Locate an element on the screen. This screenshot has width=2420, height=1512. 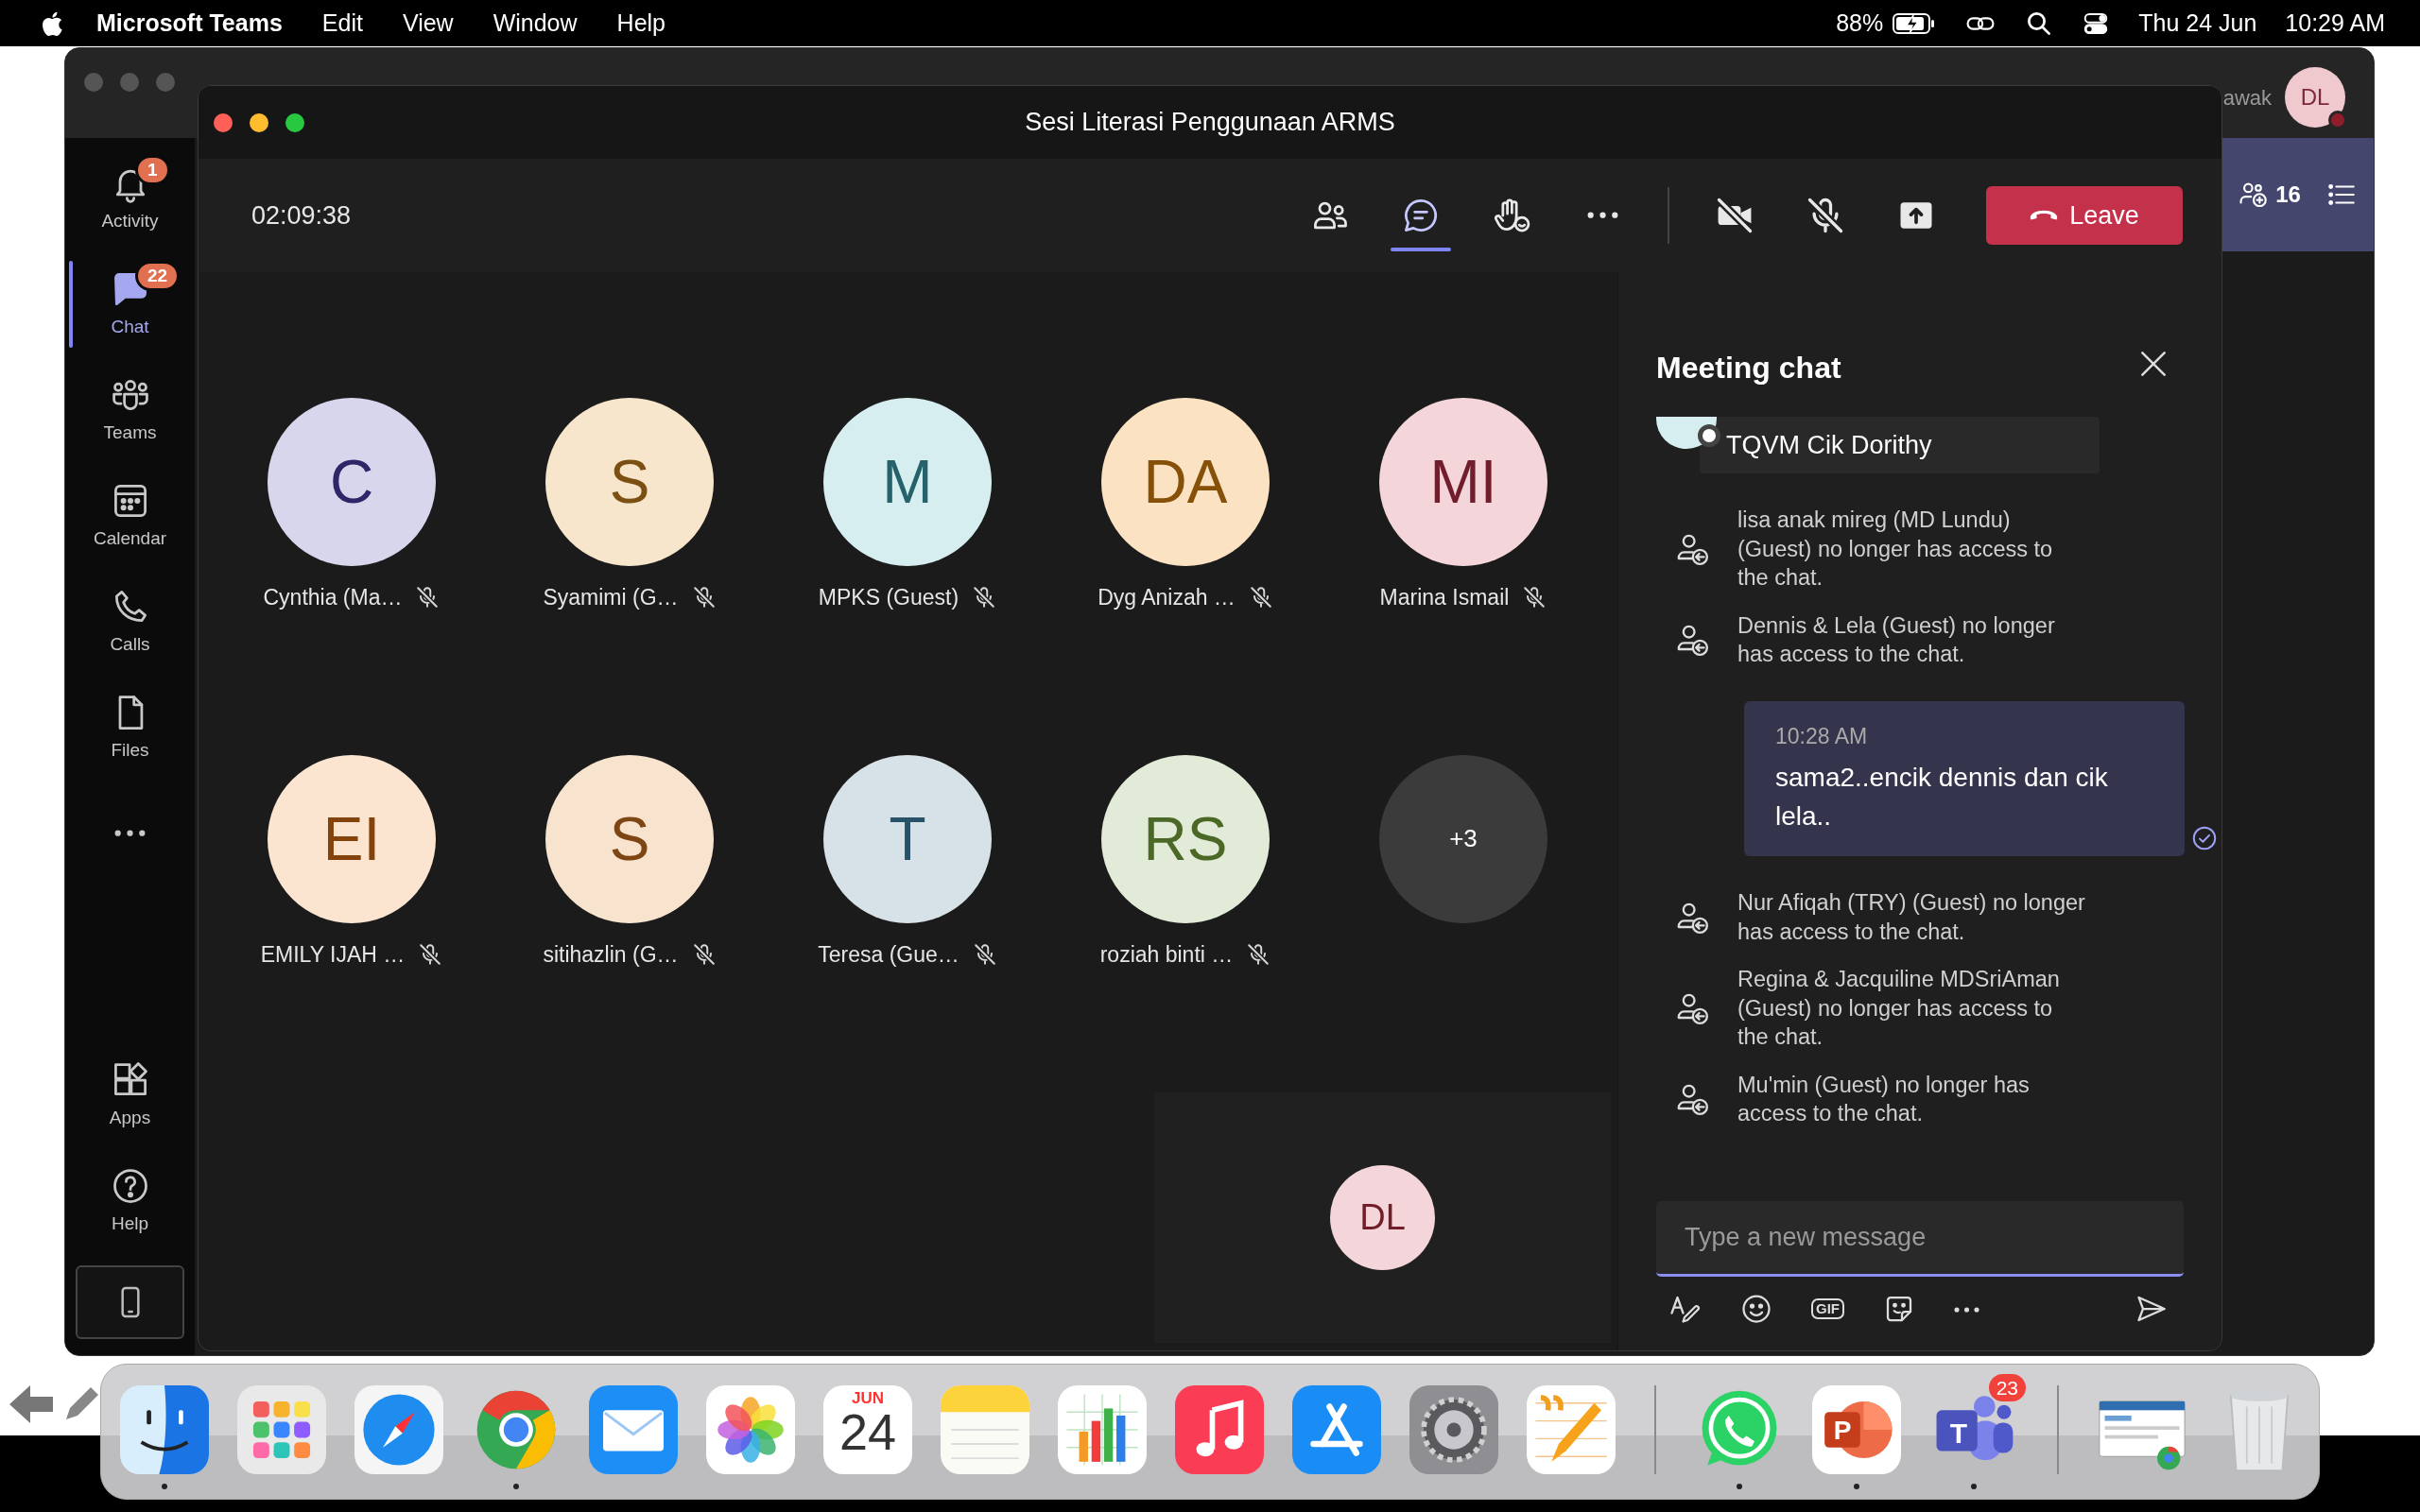
participant-avatar: M is located at coordinates (907, 482).